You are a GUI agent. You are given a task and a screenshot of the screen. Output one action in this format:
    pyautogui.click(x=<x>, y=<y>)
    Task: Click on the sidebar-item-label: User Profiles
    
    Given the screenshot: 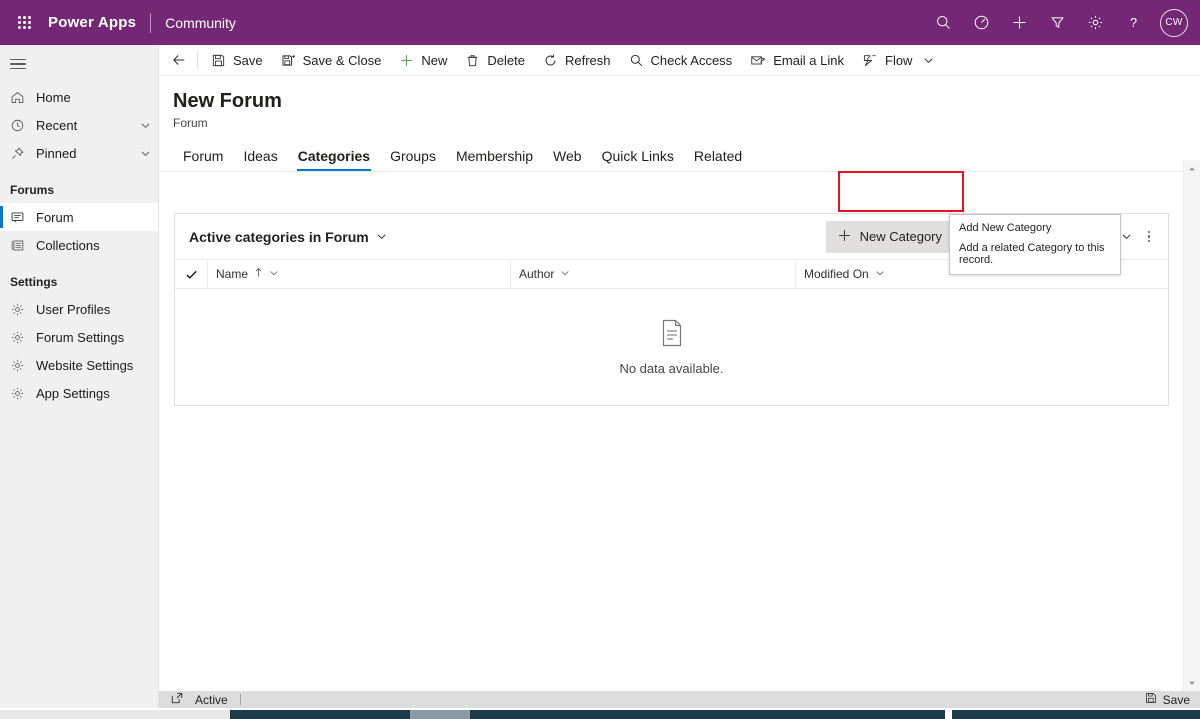 What is the action you would take?
    pyautogui.click(x=73, y=309)
    